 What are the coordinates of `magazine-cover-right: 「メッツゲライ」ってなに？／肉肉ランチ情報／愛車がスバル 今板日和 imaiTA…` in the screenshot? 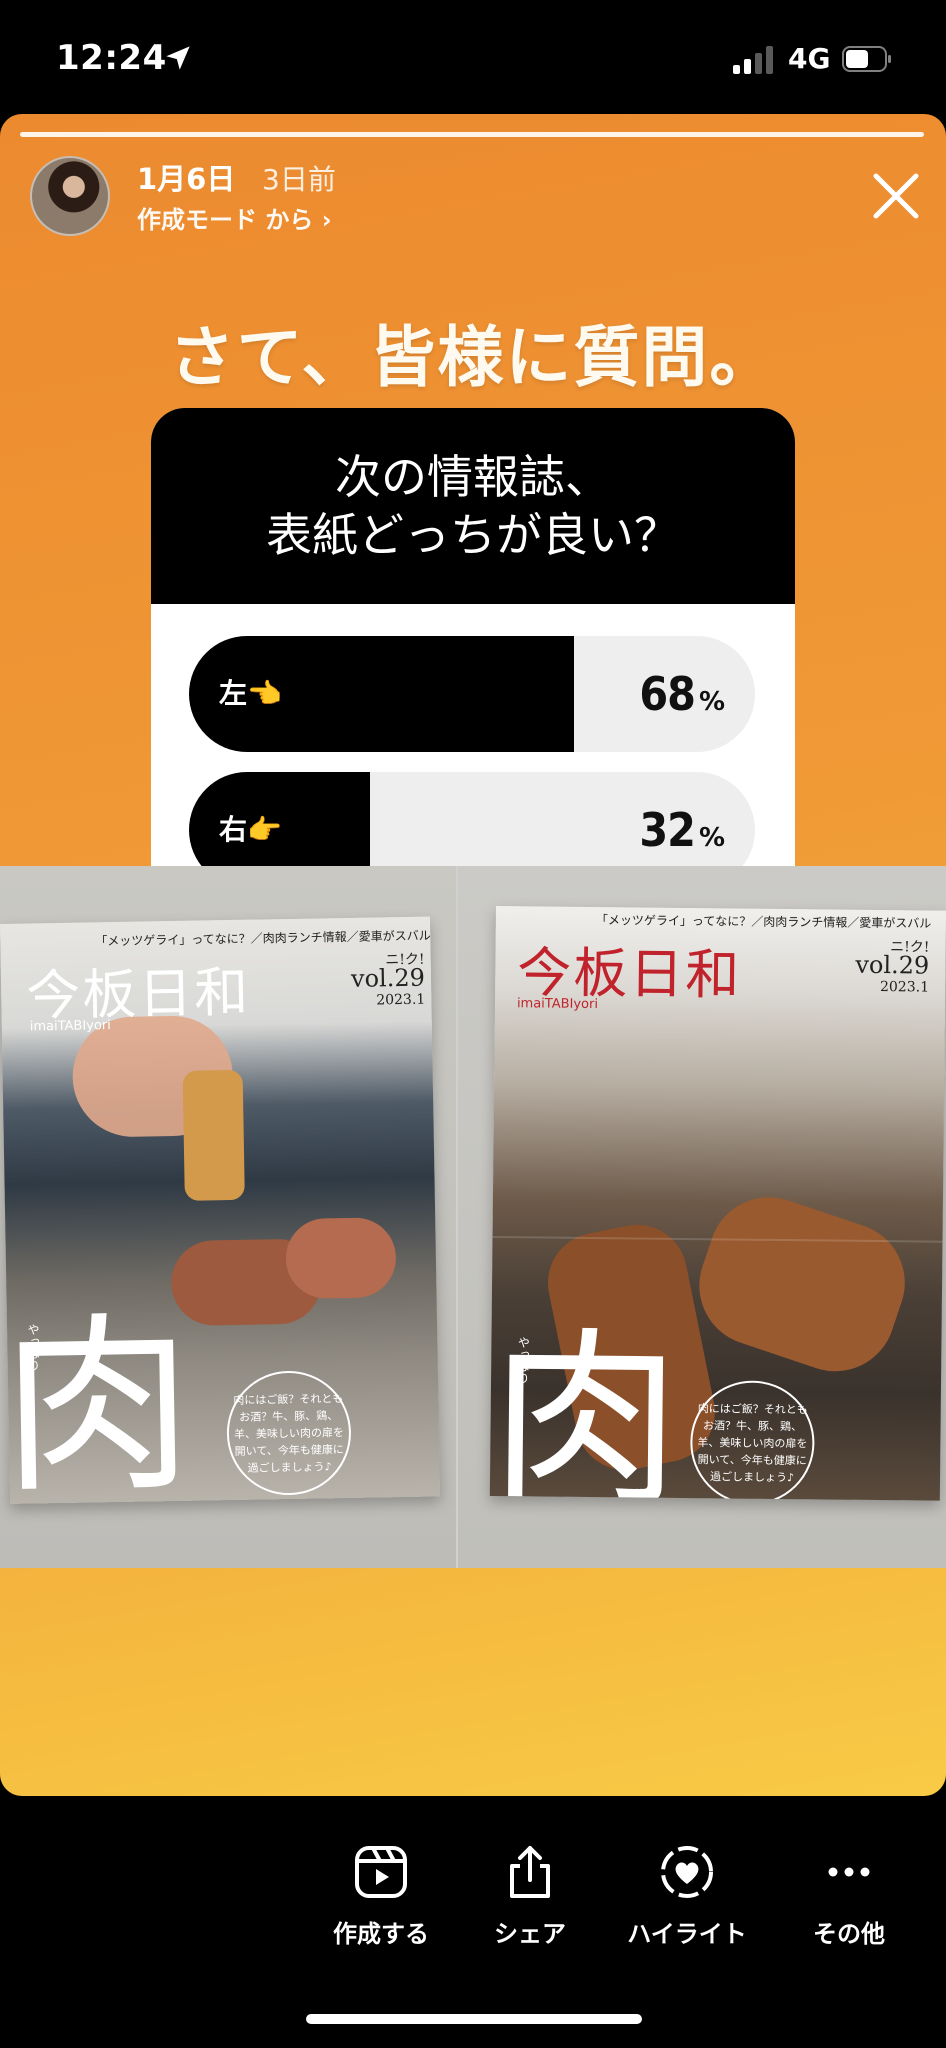 It's located at (717, 1203).